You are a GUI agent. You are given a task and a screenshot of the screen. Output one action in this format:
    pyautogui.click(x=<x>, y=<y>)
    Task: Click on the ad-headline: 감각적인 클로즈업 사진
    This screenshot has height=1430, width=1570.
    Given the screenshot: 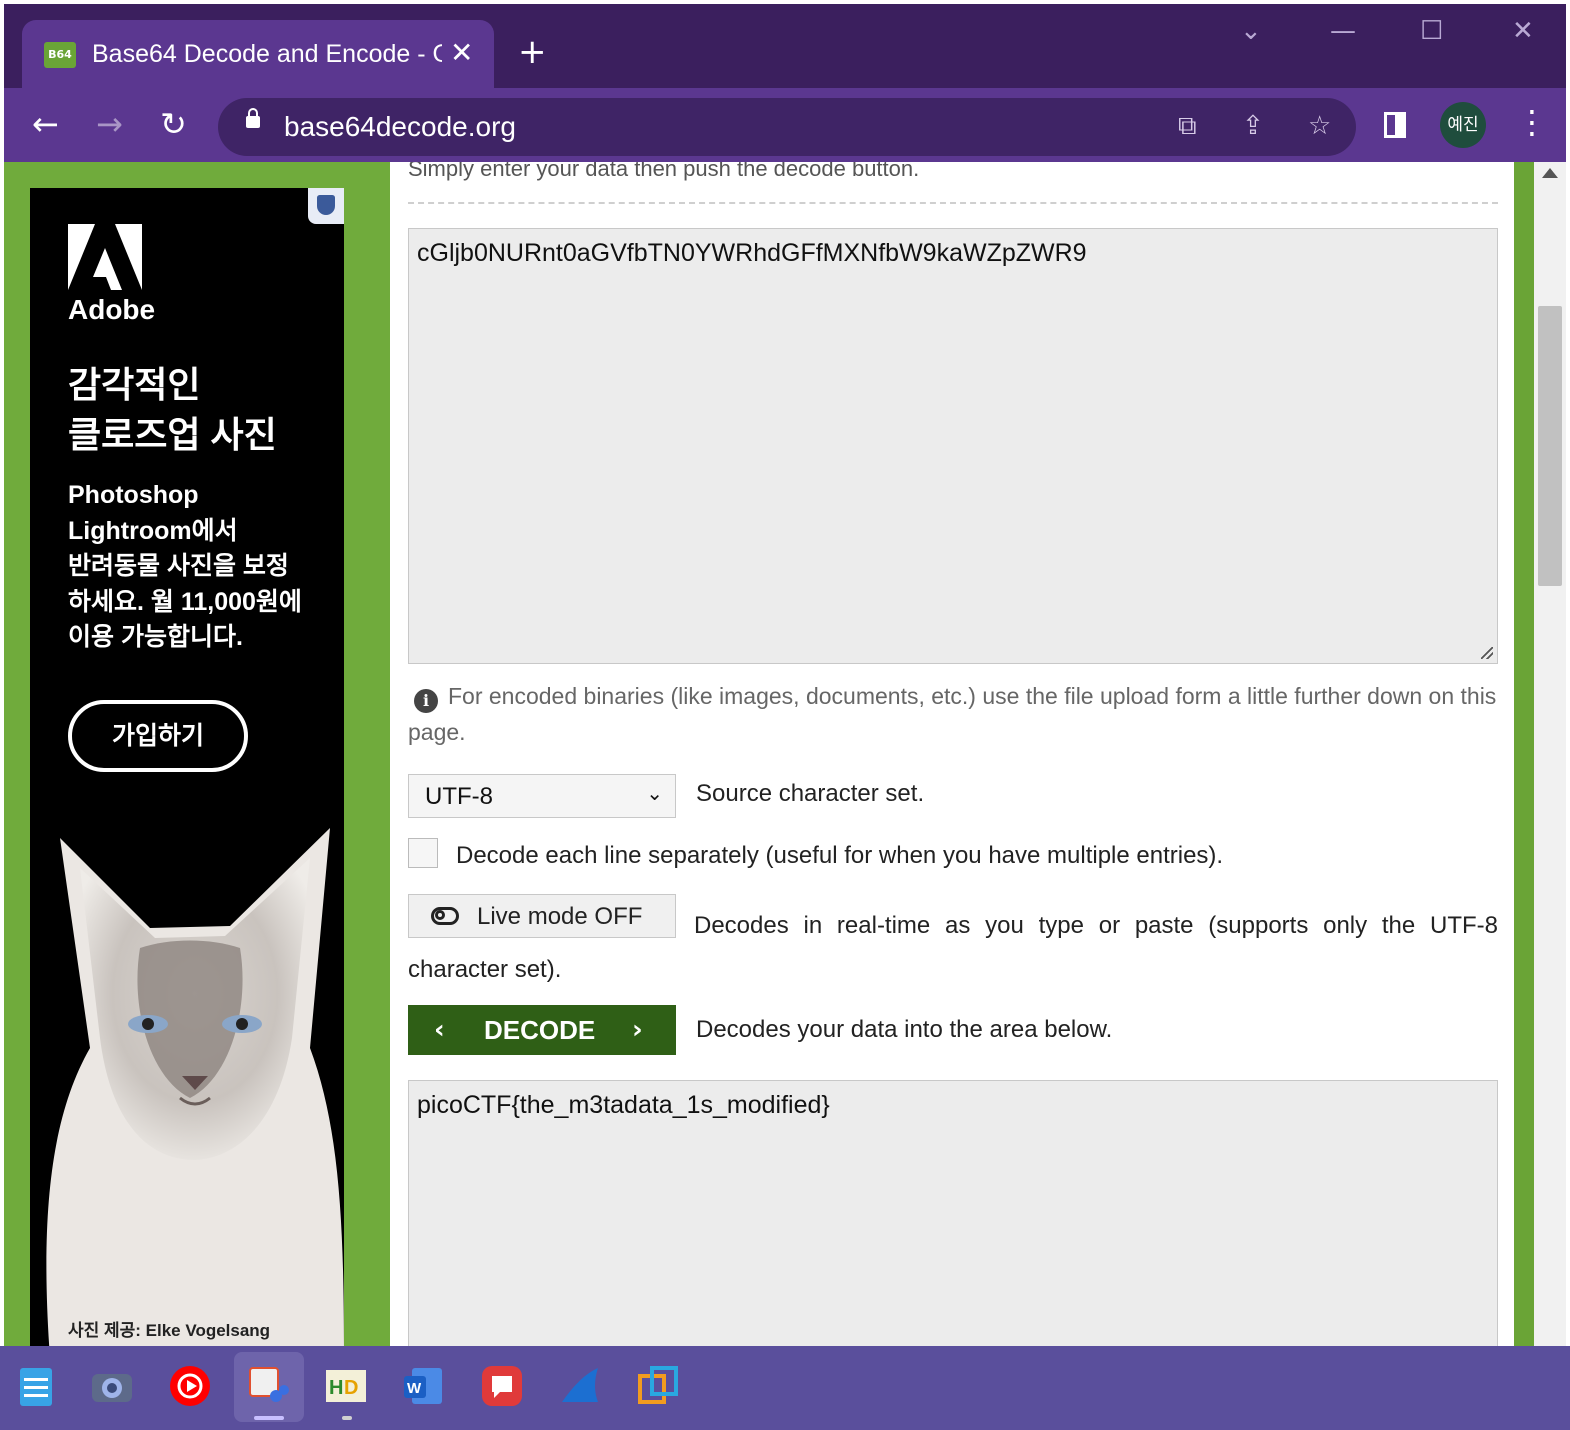 What is the action you would take?
    pyautogui.click(x=198, y=410)
    